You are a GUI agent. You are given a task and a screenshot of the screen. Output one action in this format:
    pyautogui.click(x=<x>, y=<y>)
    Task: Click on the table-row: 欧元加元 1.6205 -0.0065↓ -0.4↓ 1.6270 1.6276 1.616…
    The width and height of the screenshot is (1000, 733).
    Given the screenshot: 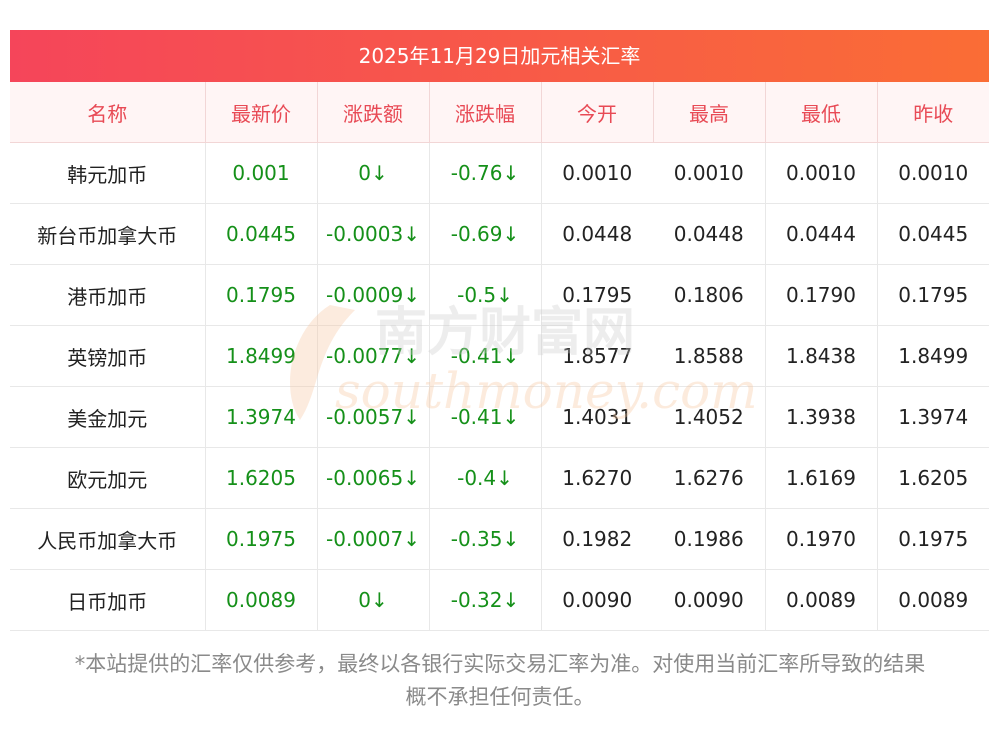 What is the action you would take?
    pyautogui.click(x=499, y=478)
    